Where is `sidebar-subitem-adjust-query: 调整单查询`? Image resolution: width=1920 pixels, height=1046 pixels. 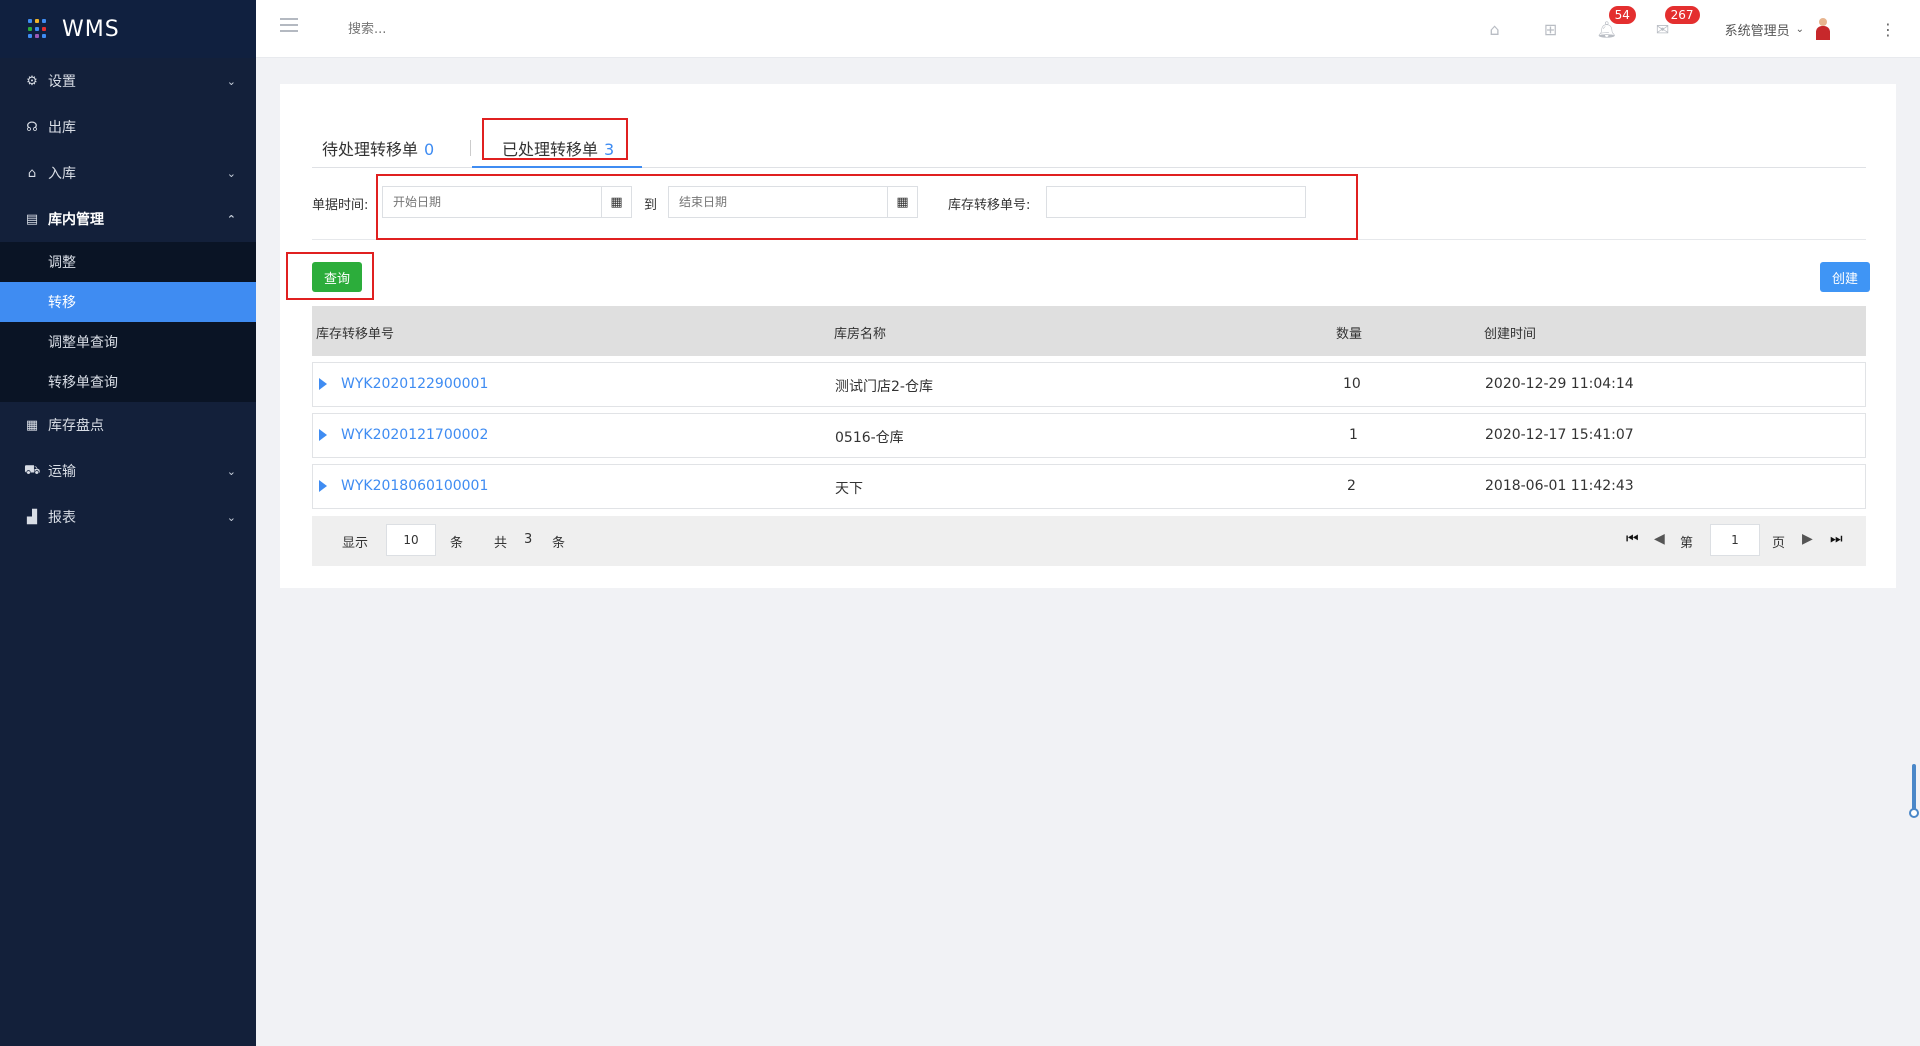
sidebar-subitem-adjust-query: 调整单查询 is located at coordinates (128, 342).